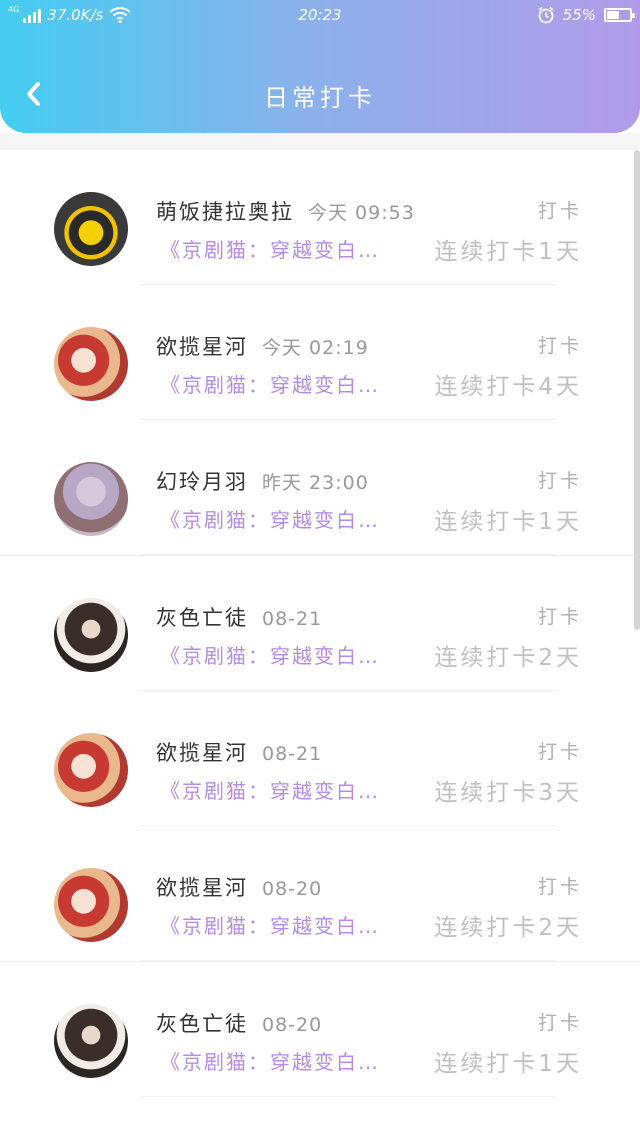 The image size is (640, 1138). I want to click on name-line: 灰色亡徒 08-20, so click(239, 1023).